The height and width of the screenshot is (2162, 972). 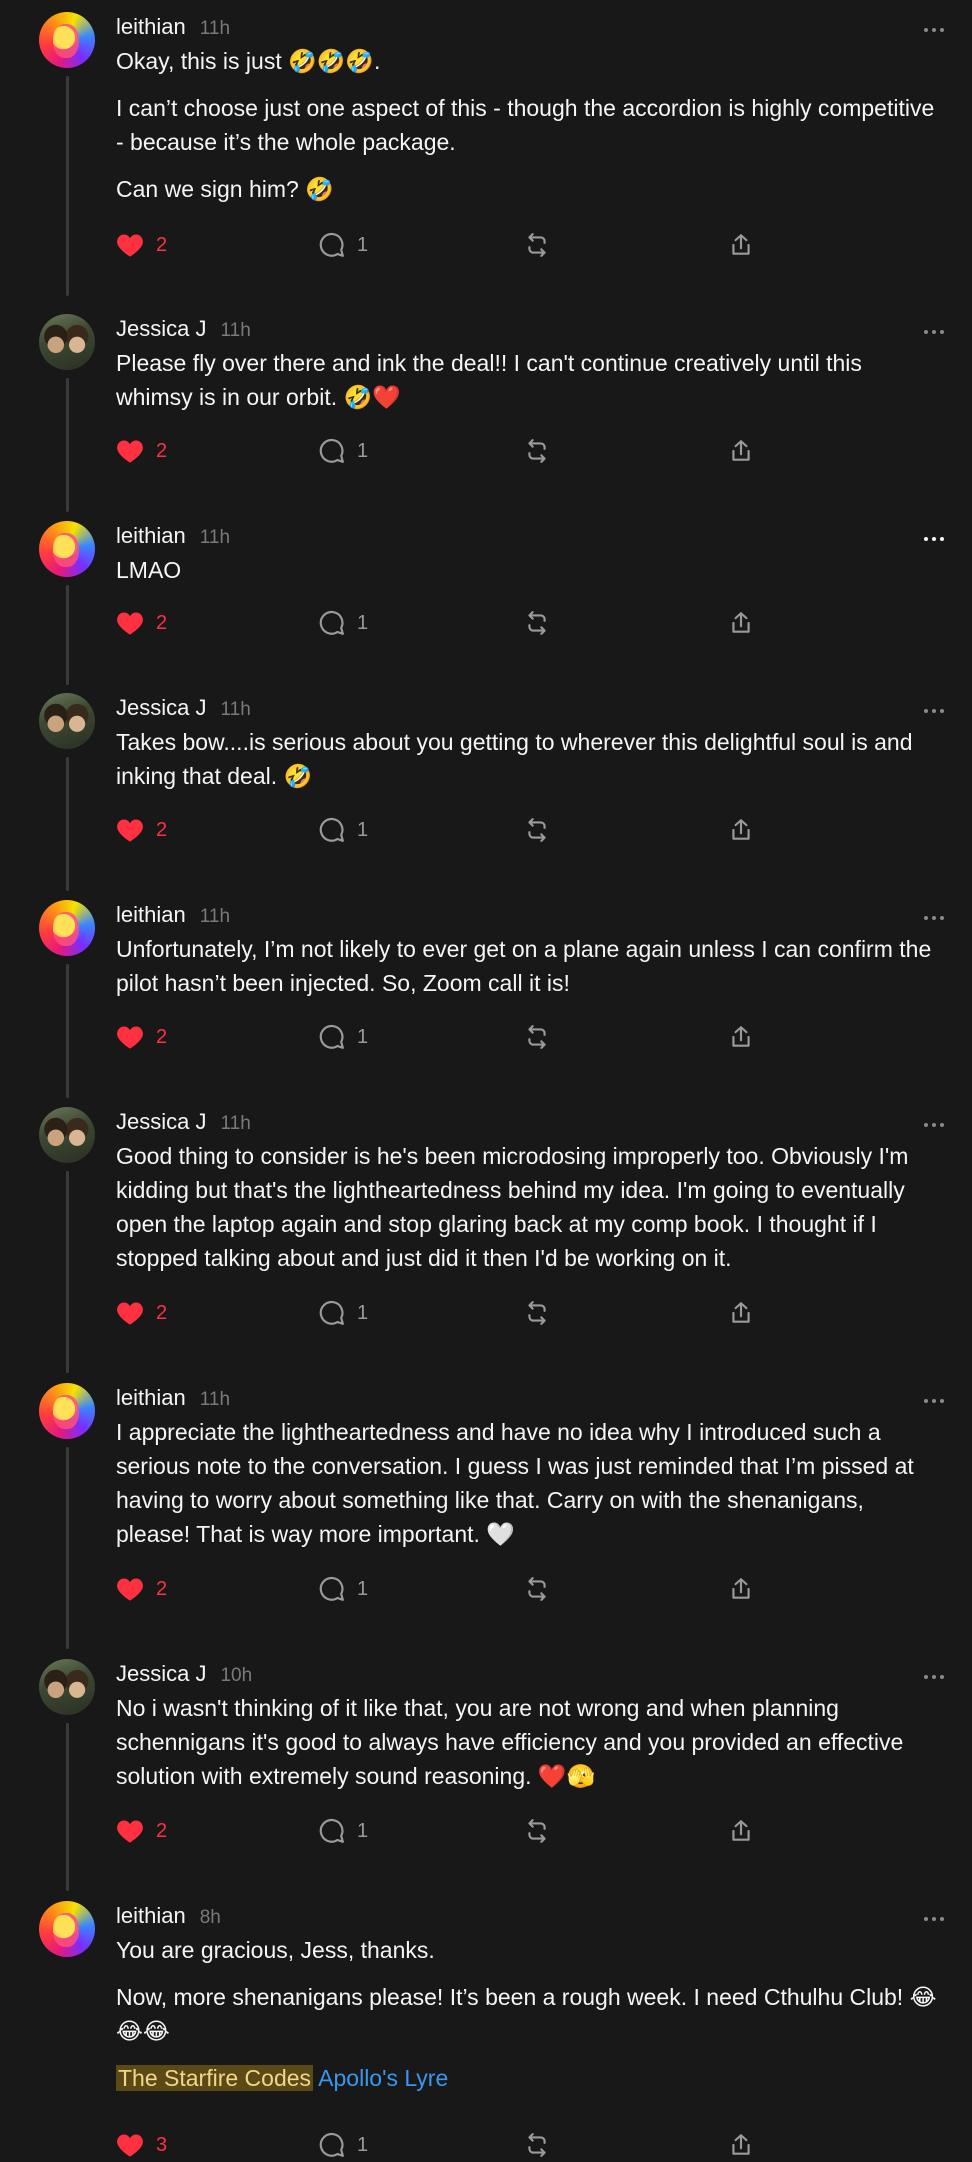 I want to click on post-actions: 3 1, so click(x=466, y=2145).